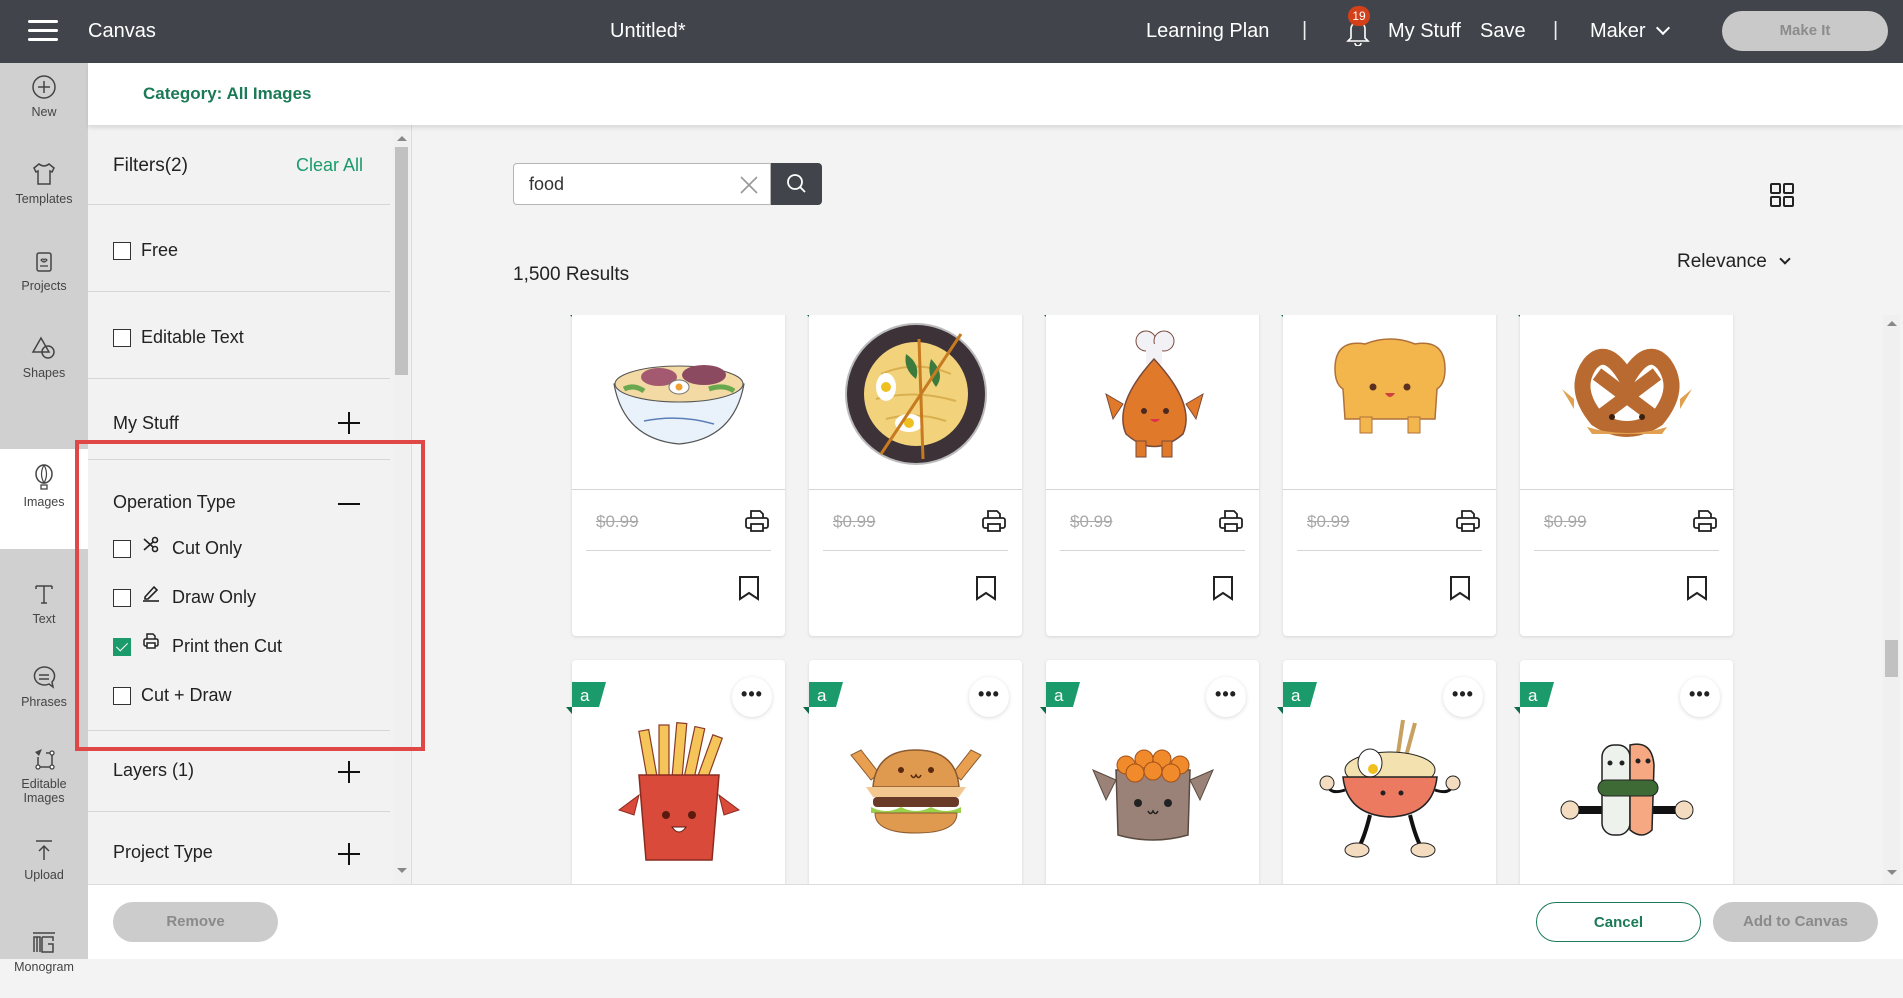  Describe the element at coordinates (44, 702) in the screenshot. I see `rail-label: Phrases` at that location.